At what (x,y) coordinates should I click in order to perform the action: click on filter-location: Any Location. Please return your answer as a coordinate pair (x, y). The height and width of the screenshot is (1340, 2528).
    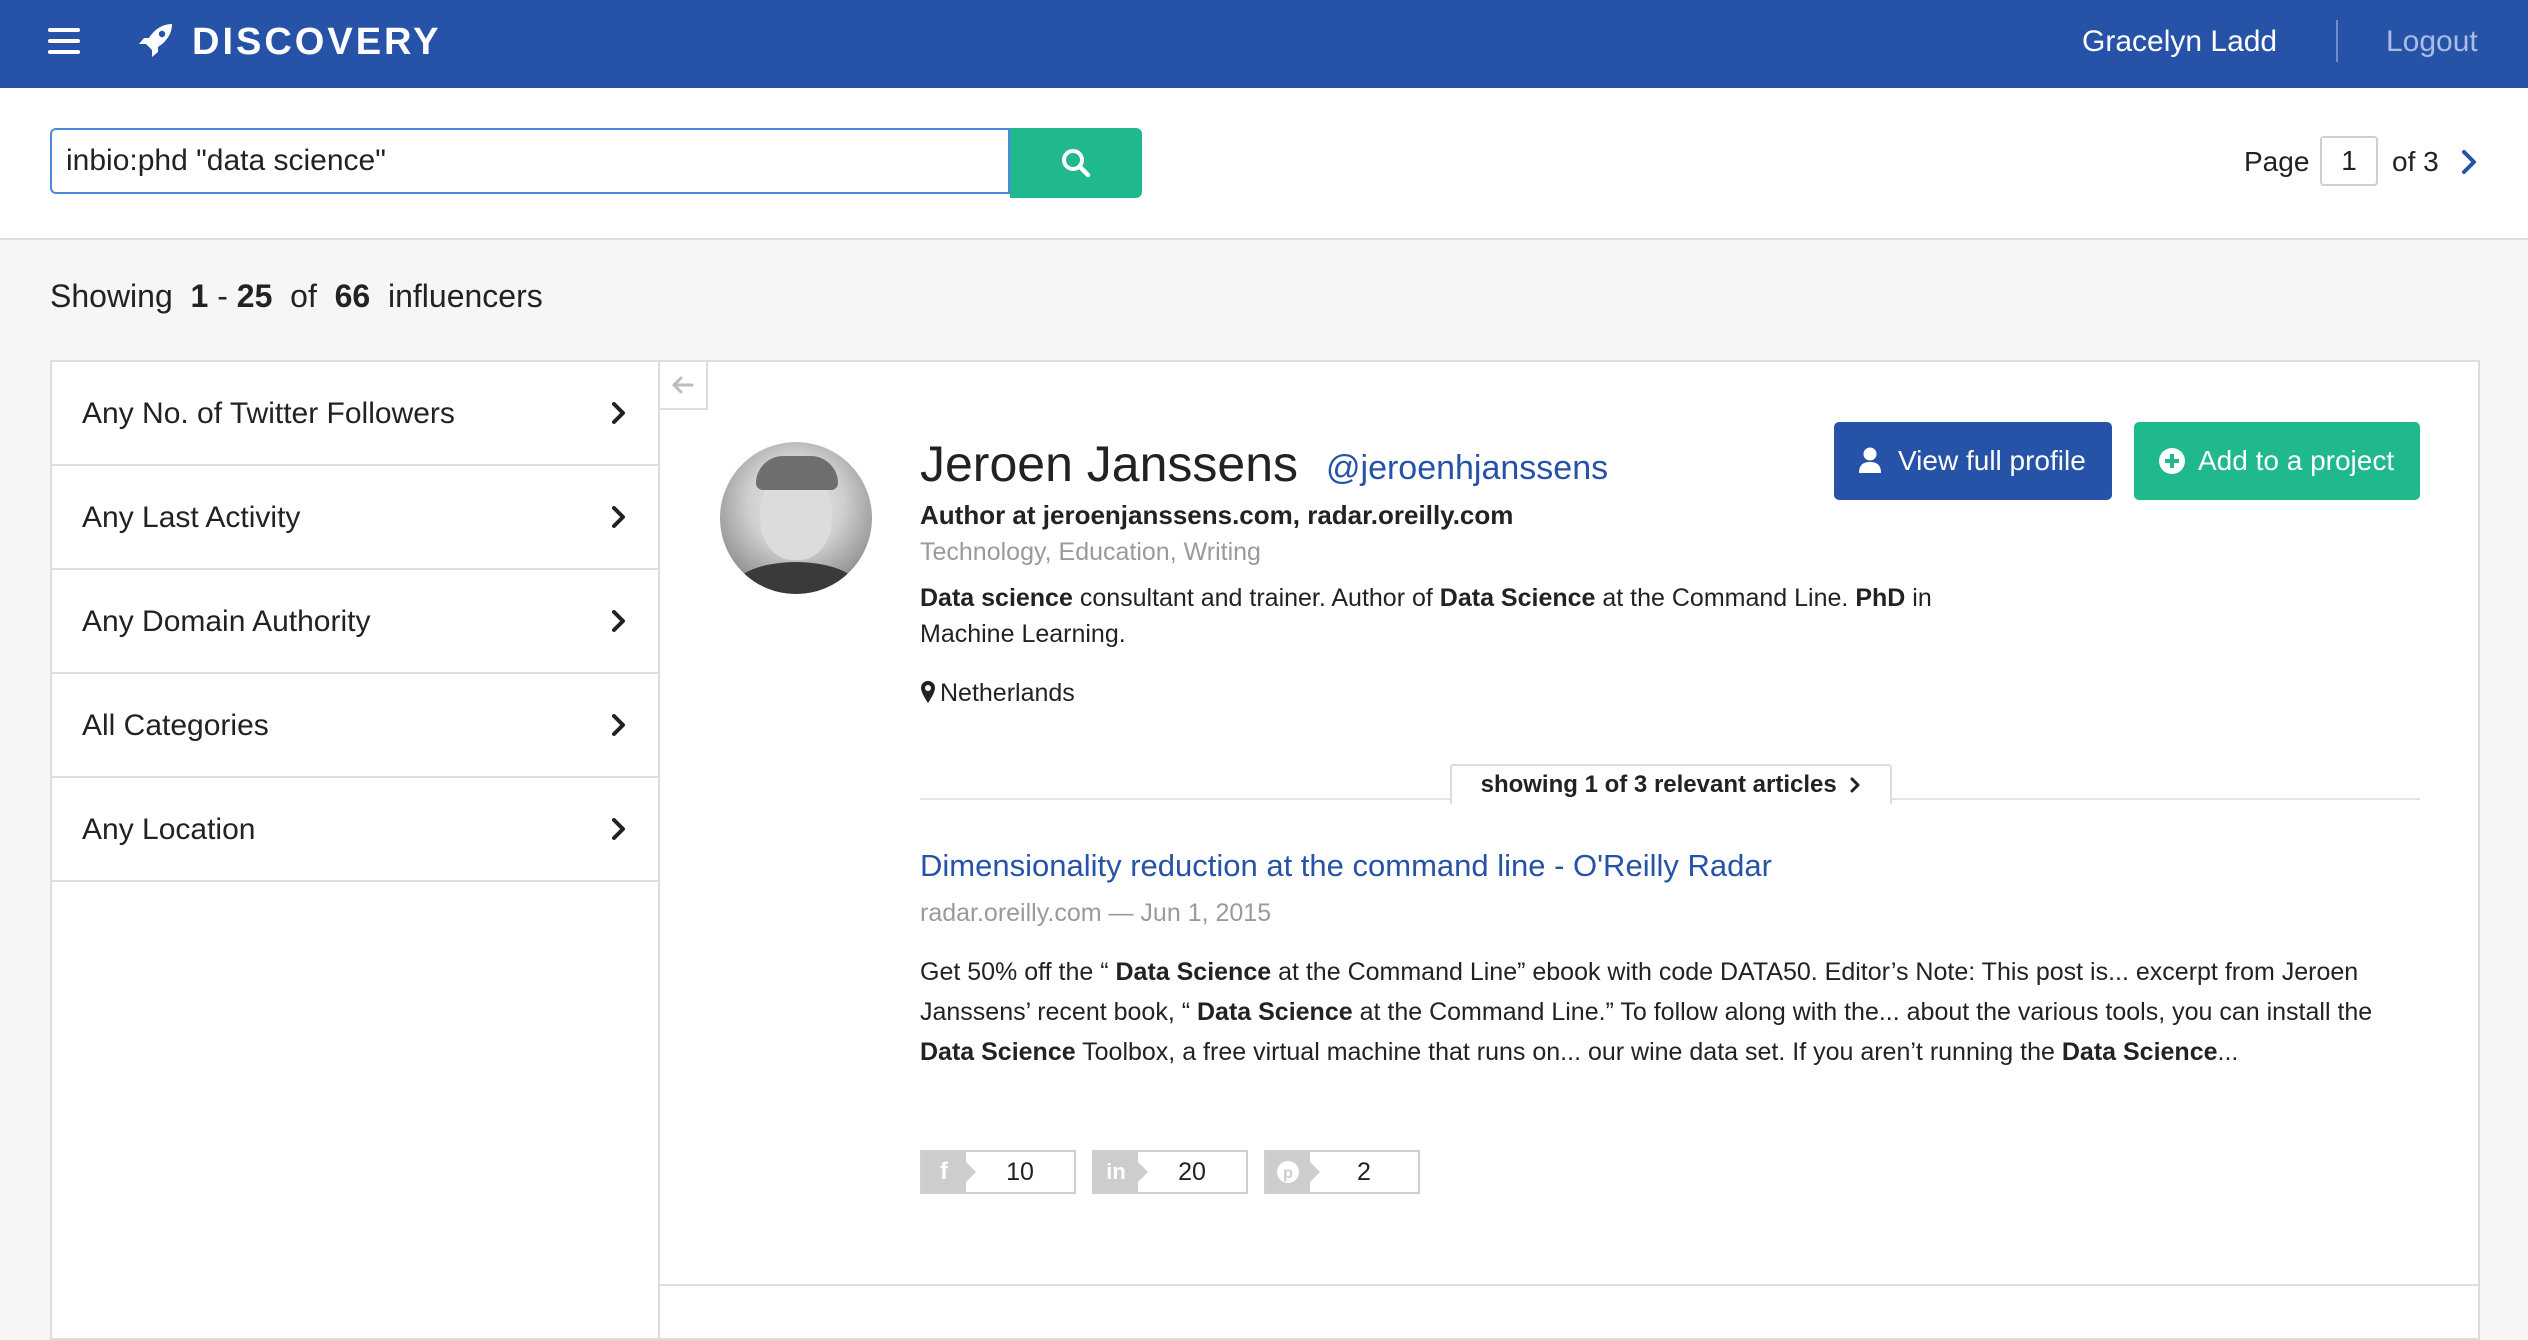
    Looking at the image, I should click on (355, 830).